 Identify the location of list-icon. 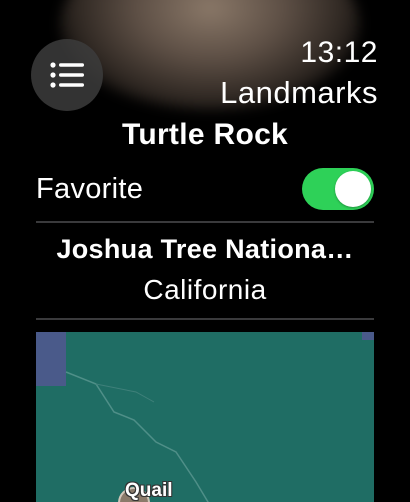
(67, 75).